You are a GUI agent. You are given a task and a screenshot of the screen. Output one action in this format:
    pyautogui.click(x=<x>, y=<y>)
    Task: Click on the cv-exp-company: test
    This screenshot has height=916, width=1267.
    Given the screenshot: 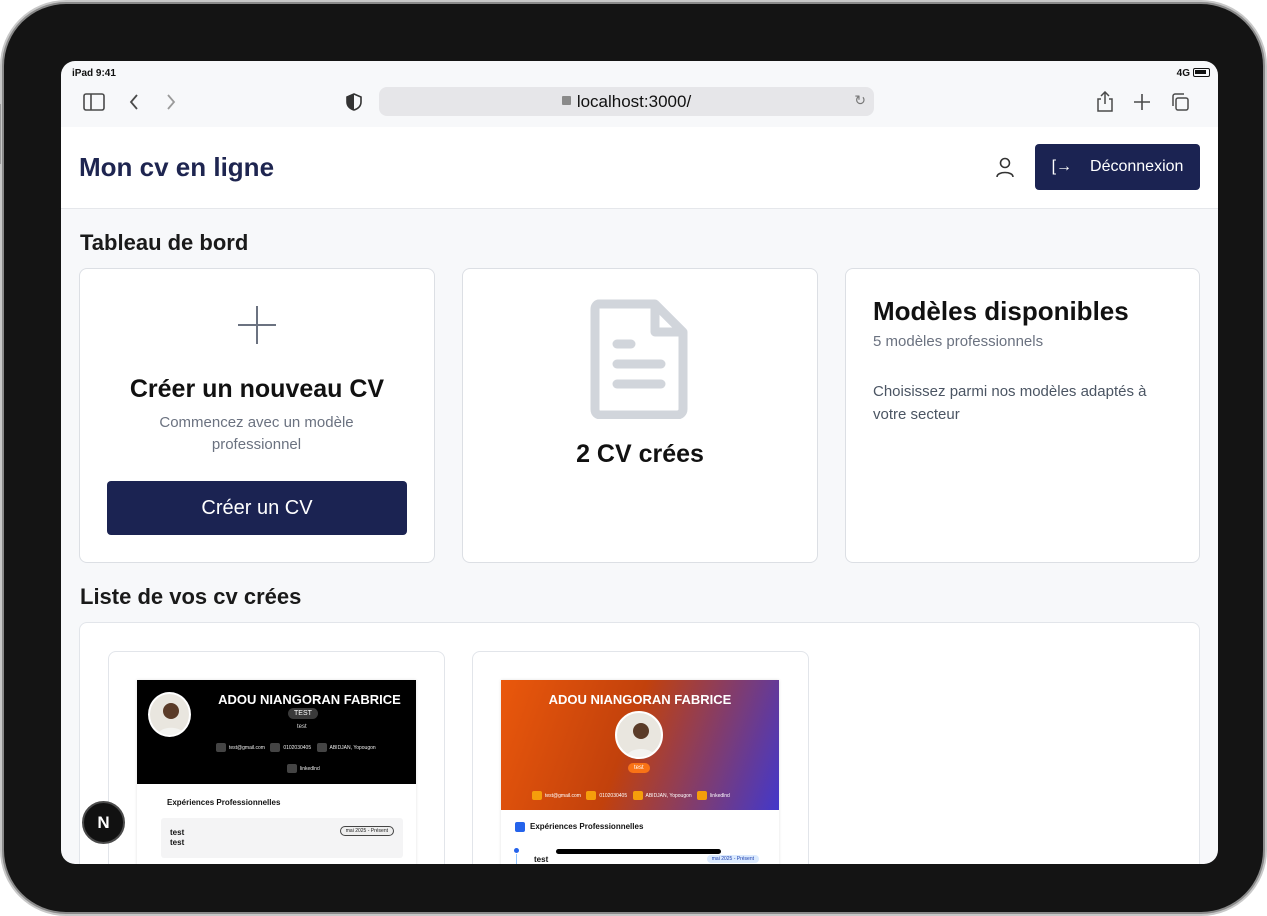 What is the action you would take?
    pyautogui.click(x=177, y=842)
    